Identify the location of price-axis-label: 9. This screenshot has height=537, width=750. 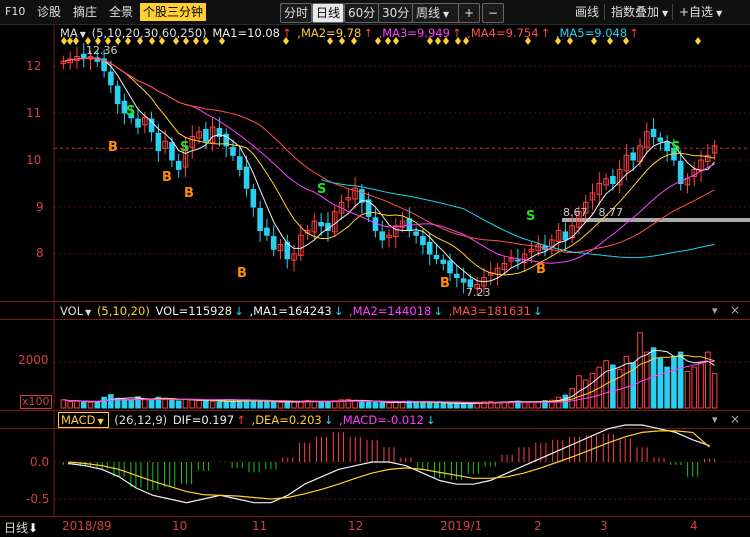
(40, 207).